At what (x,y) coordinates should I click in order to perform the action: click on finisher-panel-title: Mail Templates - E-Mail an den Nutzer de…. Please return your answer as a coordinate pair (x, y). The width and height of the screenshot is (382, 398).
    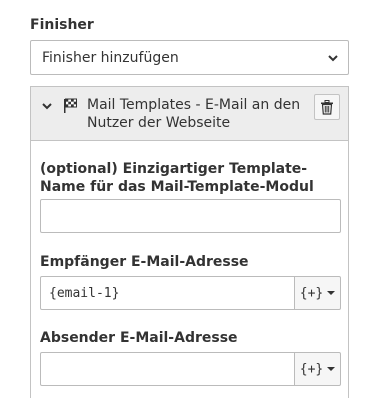
    Looking at the image, I should click on (194, 114).